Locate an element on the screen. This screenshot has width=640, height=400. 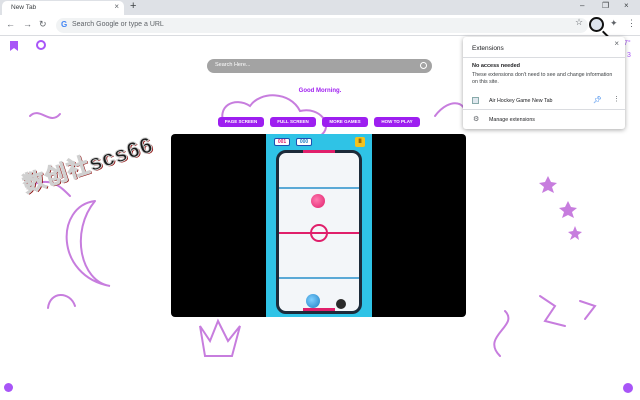
close-window-button: × is located at coordinates (626, 5).